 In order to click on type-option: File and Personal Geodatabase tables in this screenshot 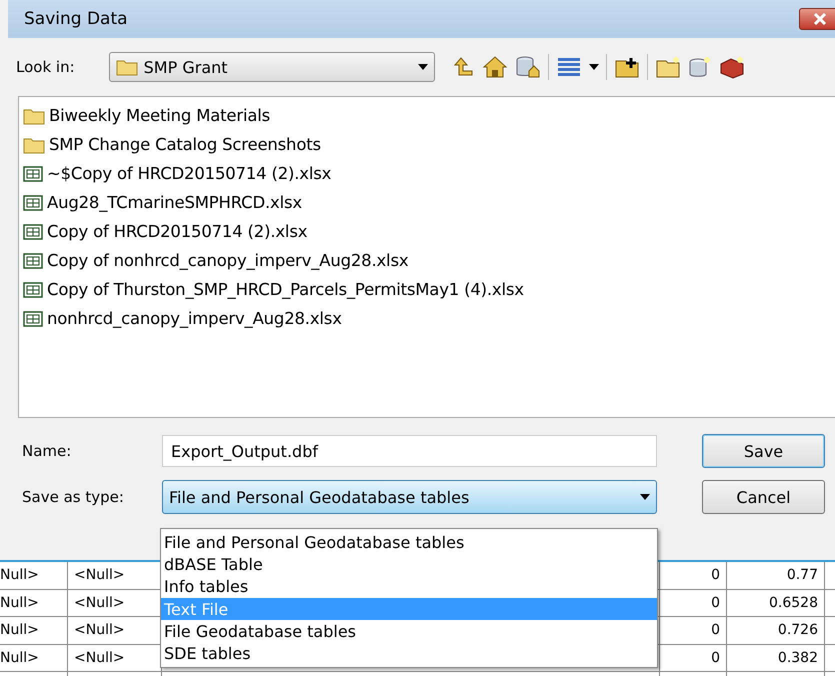, I will do `click(409, 542)`.